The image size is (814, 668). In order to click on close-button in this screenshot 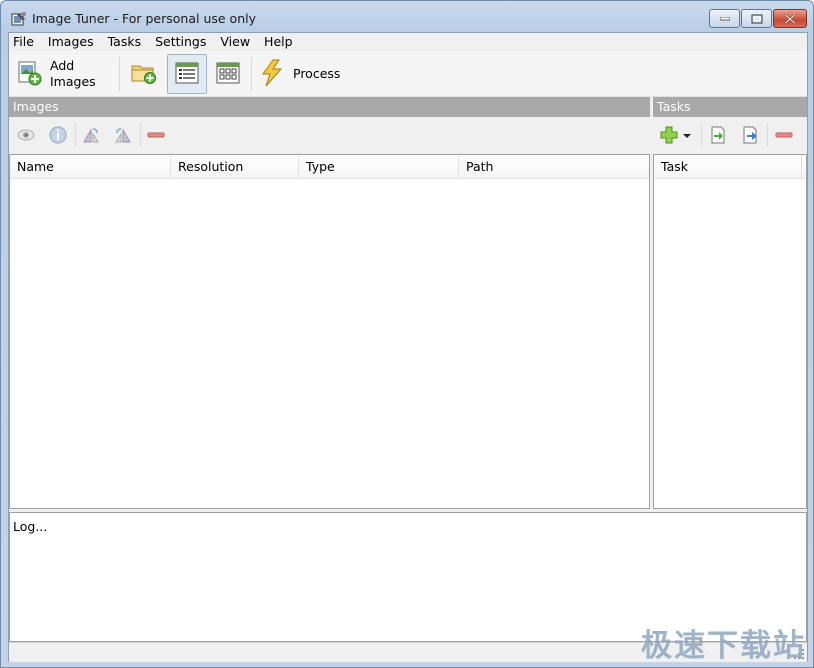, I will do `click(790, 18)`.